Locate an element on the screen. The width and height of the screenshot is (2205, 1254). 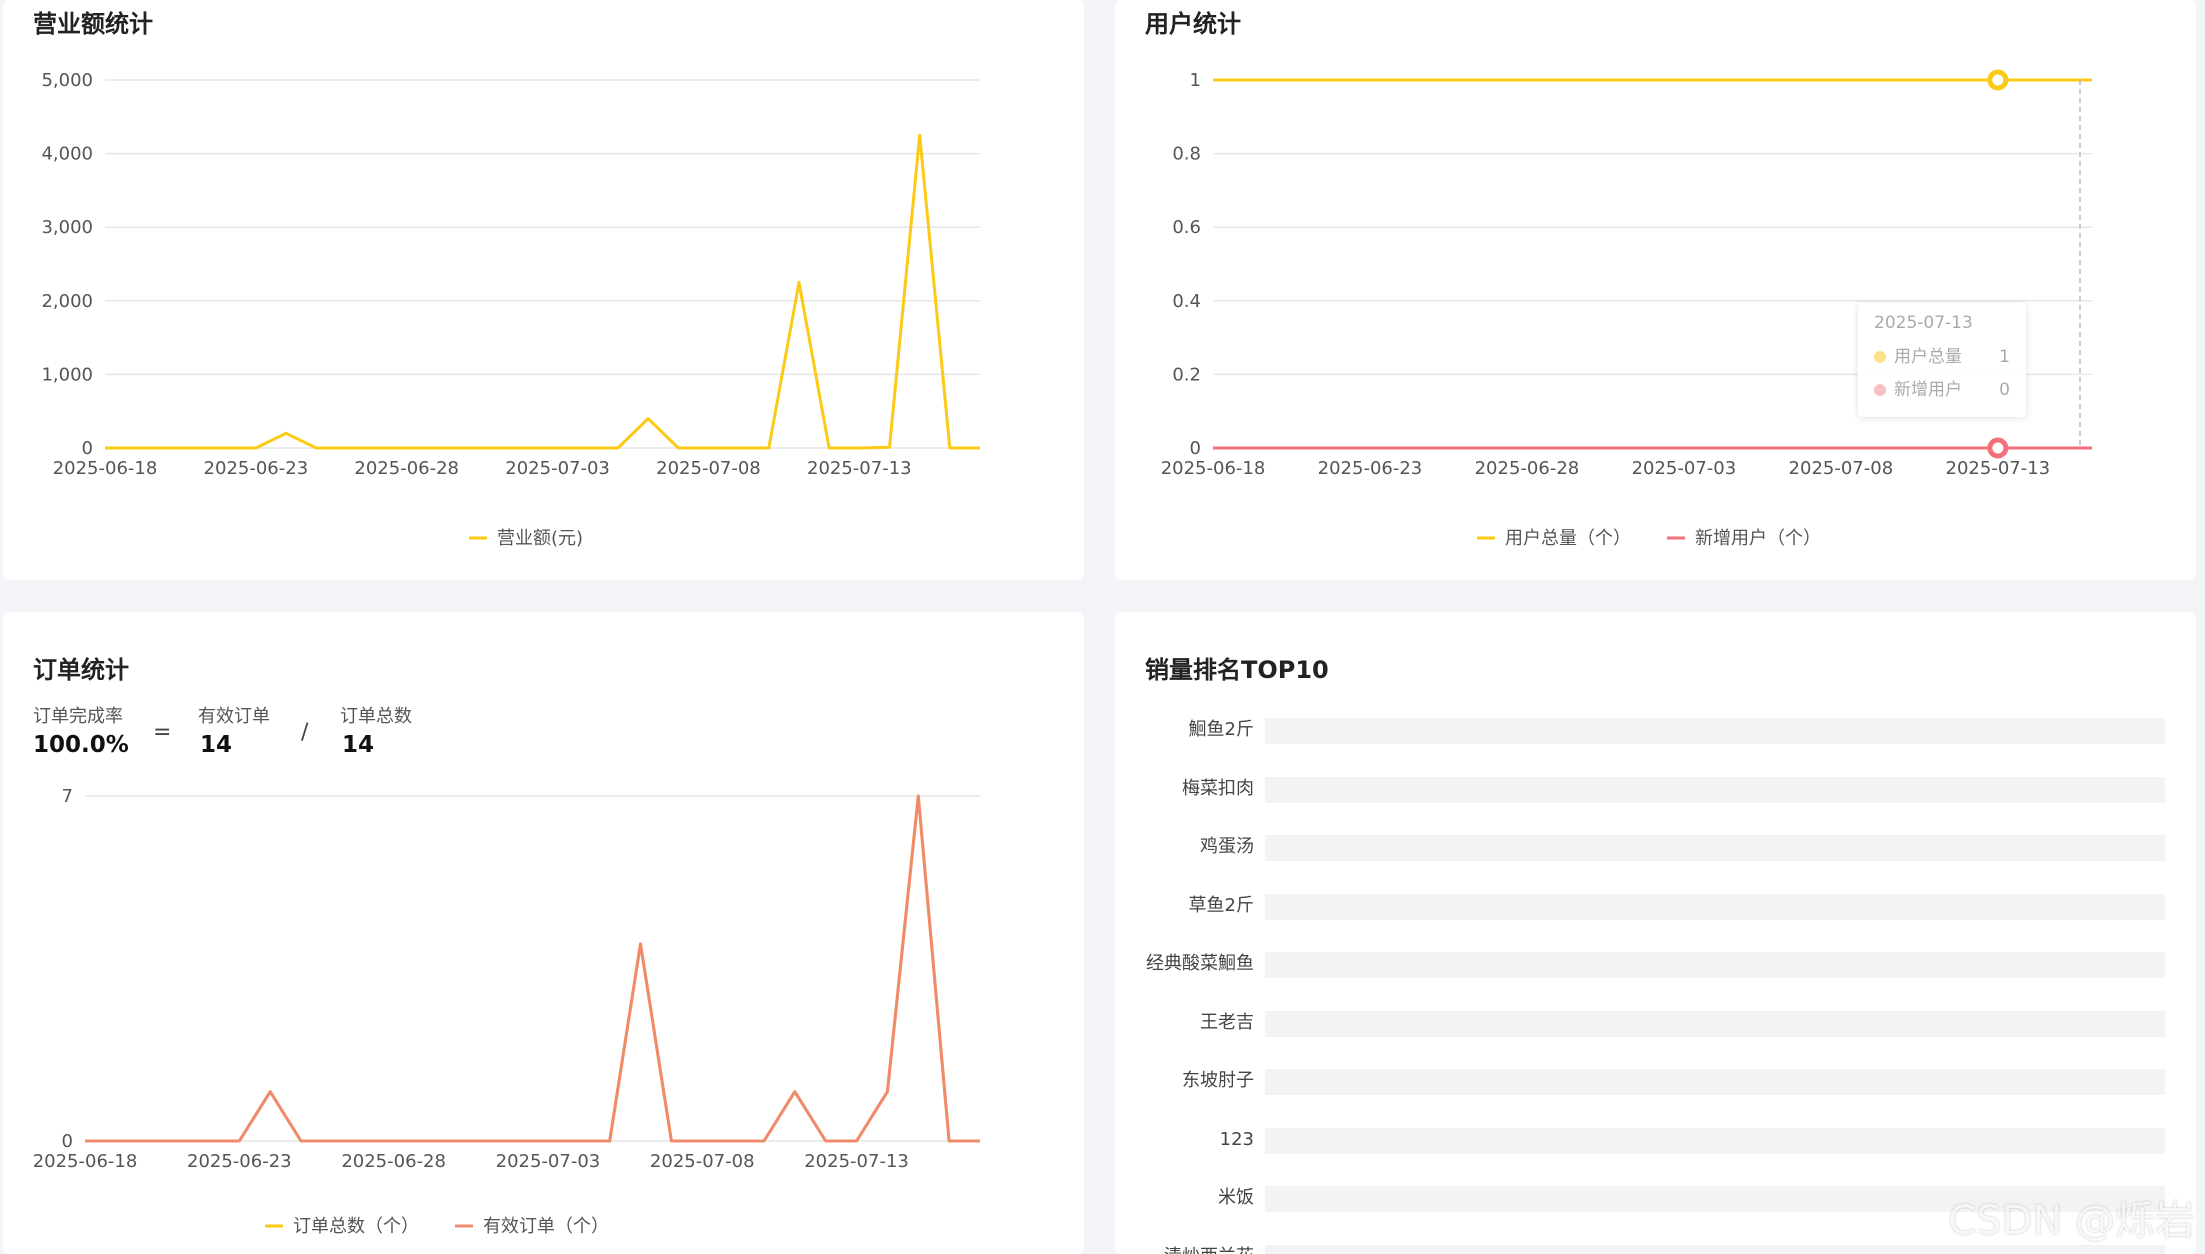
rank-row: 鮰鱼2斤 is located at coordinates (1655, 730).